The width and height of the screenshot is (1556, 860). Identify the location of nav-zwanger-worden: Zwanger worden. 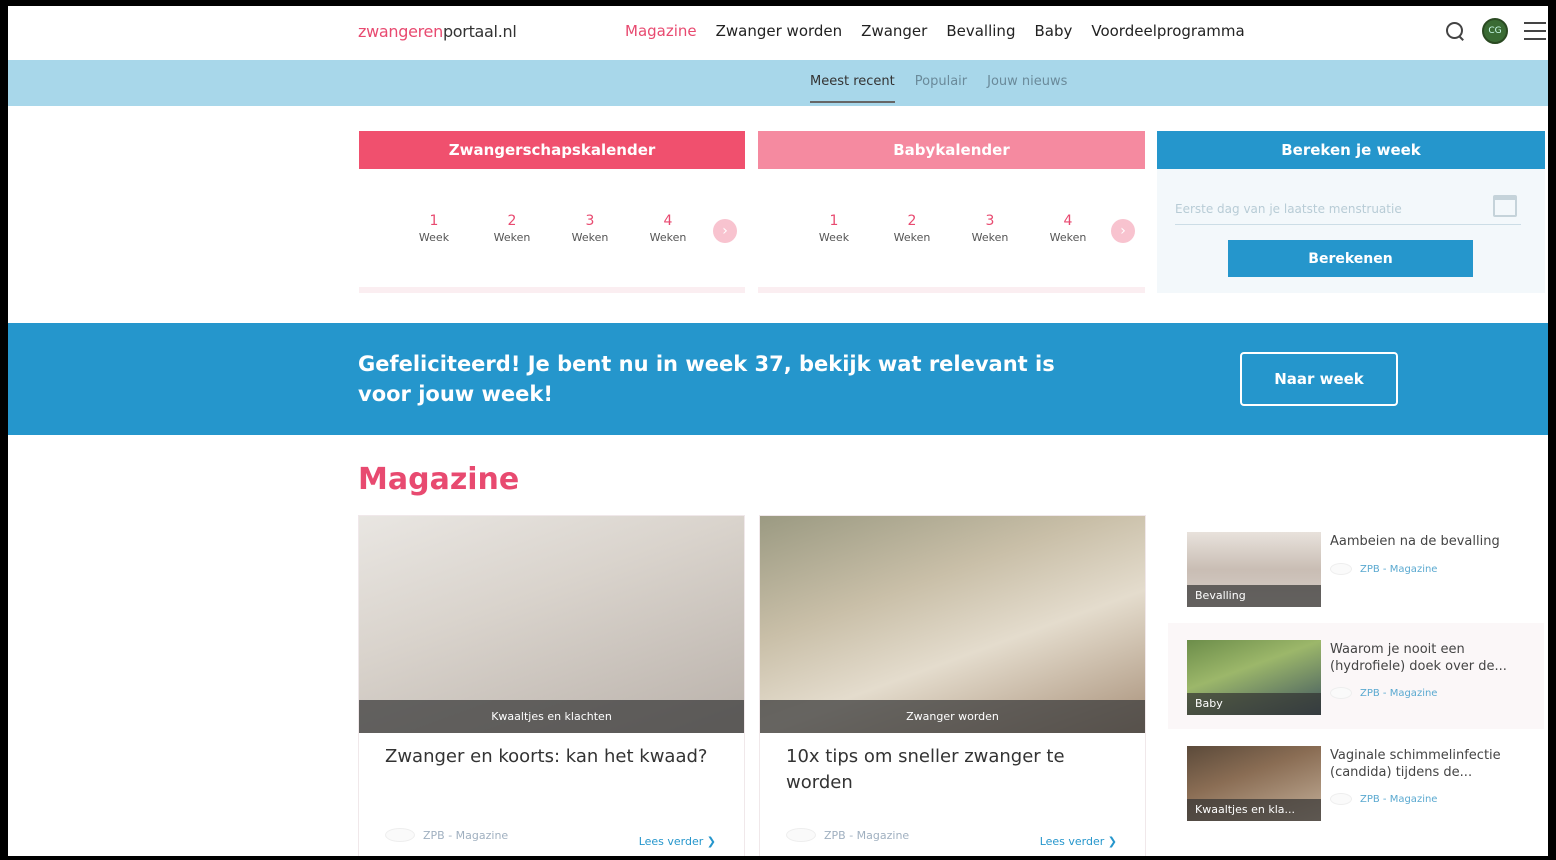
(779, 31).